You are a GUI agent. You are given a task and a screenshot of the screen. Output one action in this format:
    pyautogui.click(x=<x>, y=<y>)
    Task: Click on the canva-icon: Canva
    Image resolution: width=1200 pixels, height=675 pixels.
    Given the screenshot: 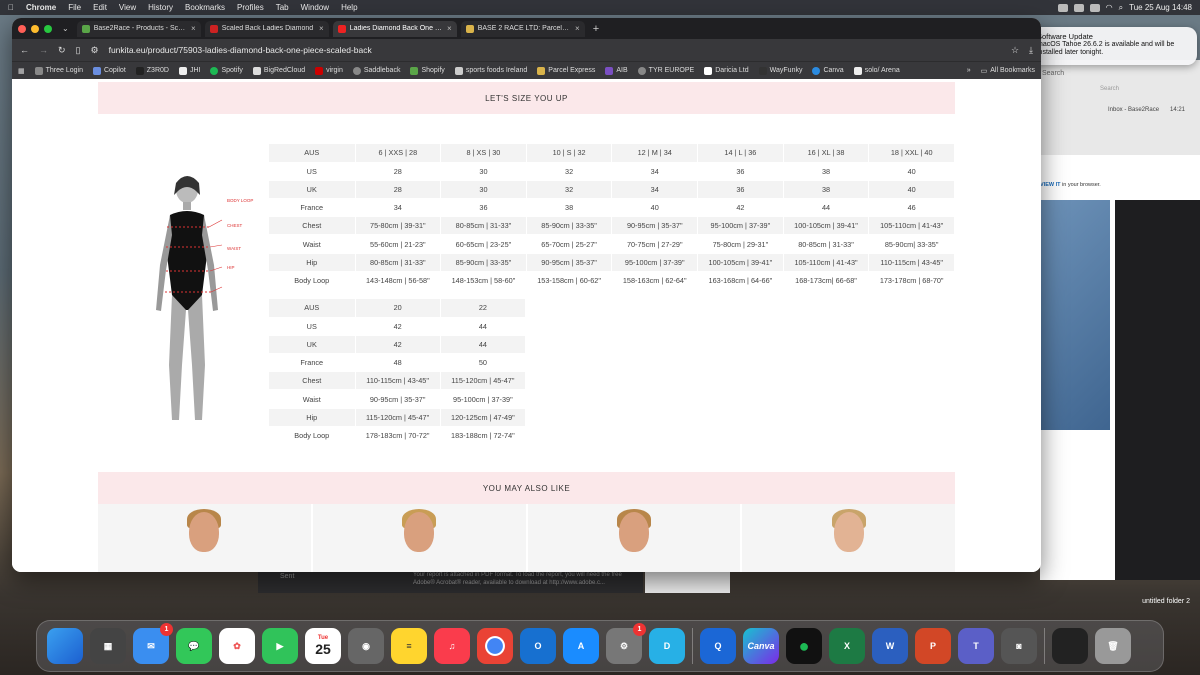 What is the action you would take?
    pyautogui.click(x=761, y=646)
    